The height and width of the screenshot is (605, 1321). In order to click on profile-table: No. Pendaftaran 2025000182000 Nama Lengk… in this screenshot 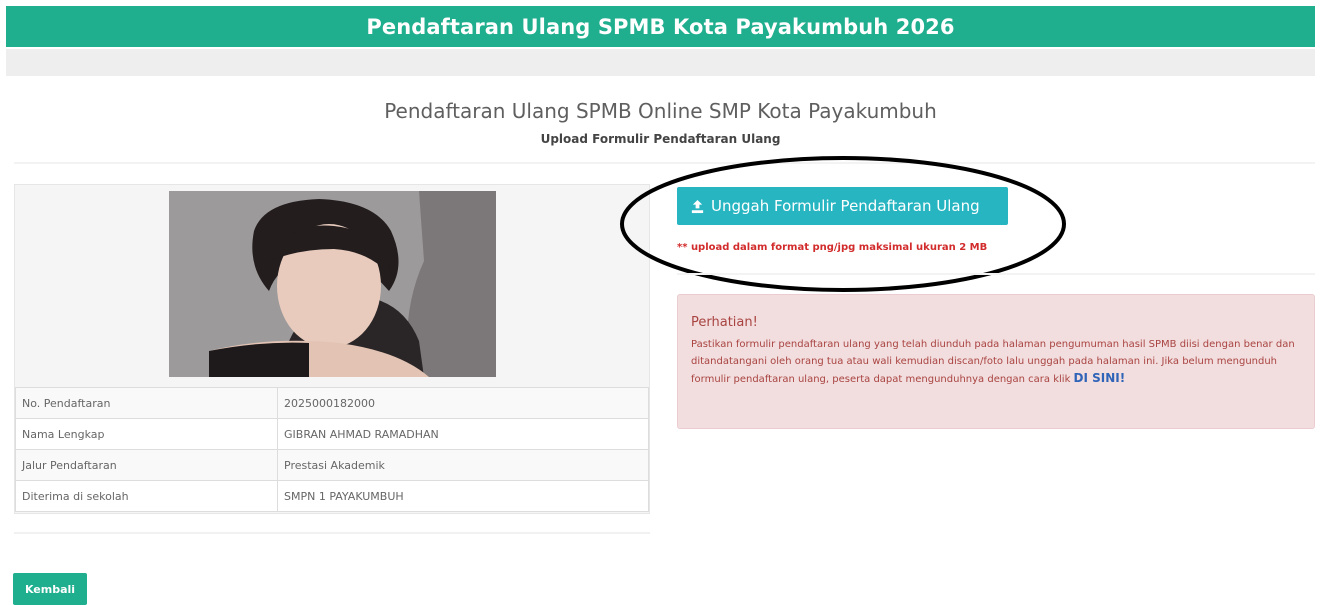, I will do `click(332, 449)`.